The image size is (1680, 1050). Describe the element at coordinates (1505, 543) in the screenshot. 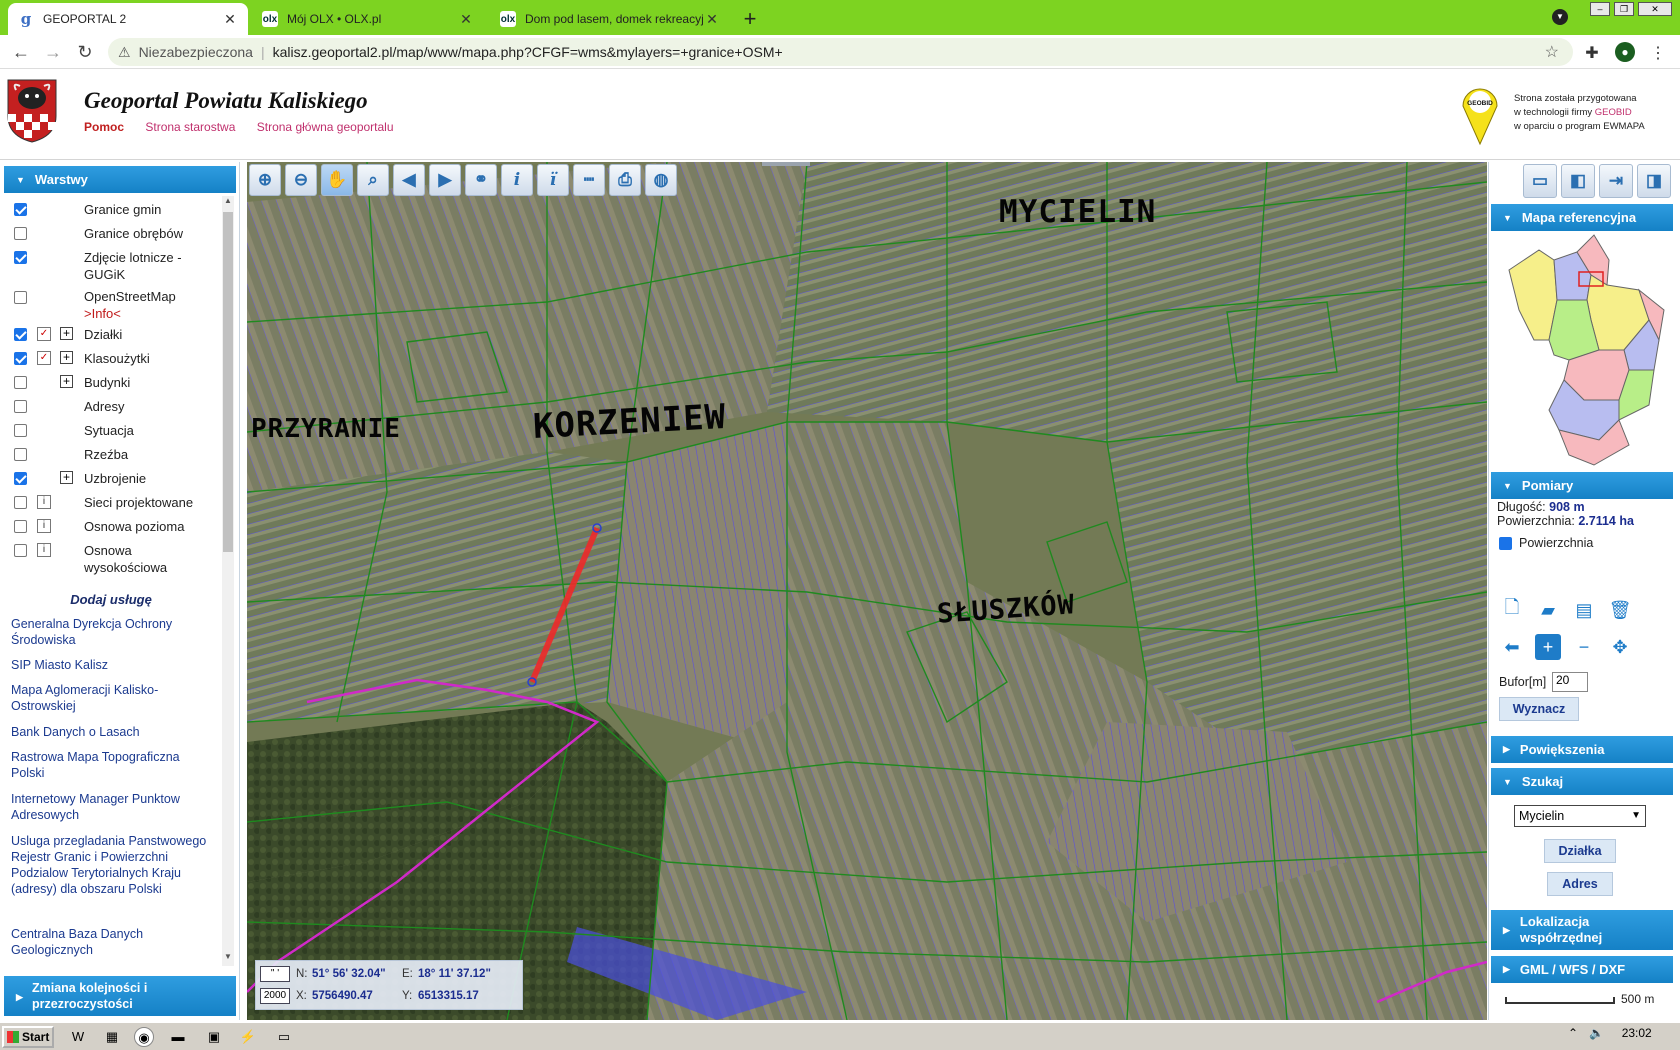

I see `area-checkbox` at that location.